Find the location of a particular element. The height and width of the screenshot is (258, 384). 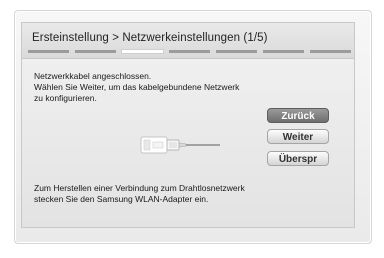

next-button: Weiter is located at coordinates (298, 136).